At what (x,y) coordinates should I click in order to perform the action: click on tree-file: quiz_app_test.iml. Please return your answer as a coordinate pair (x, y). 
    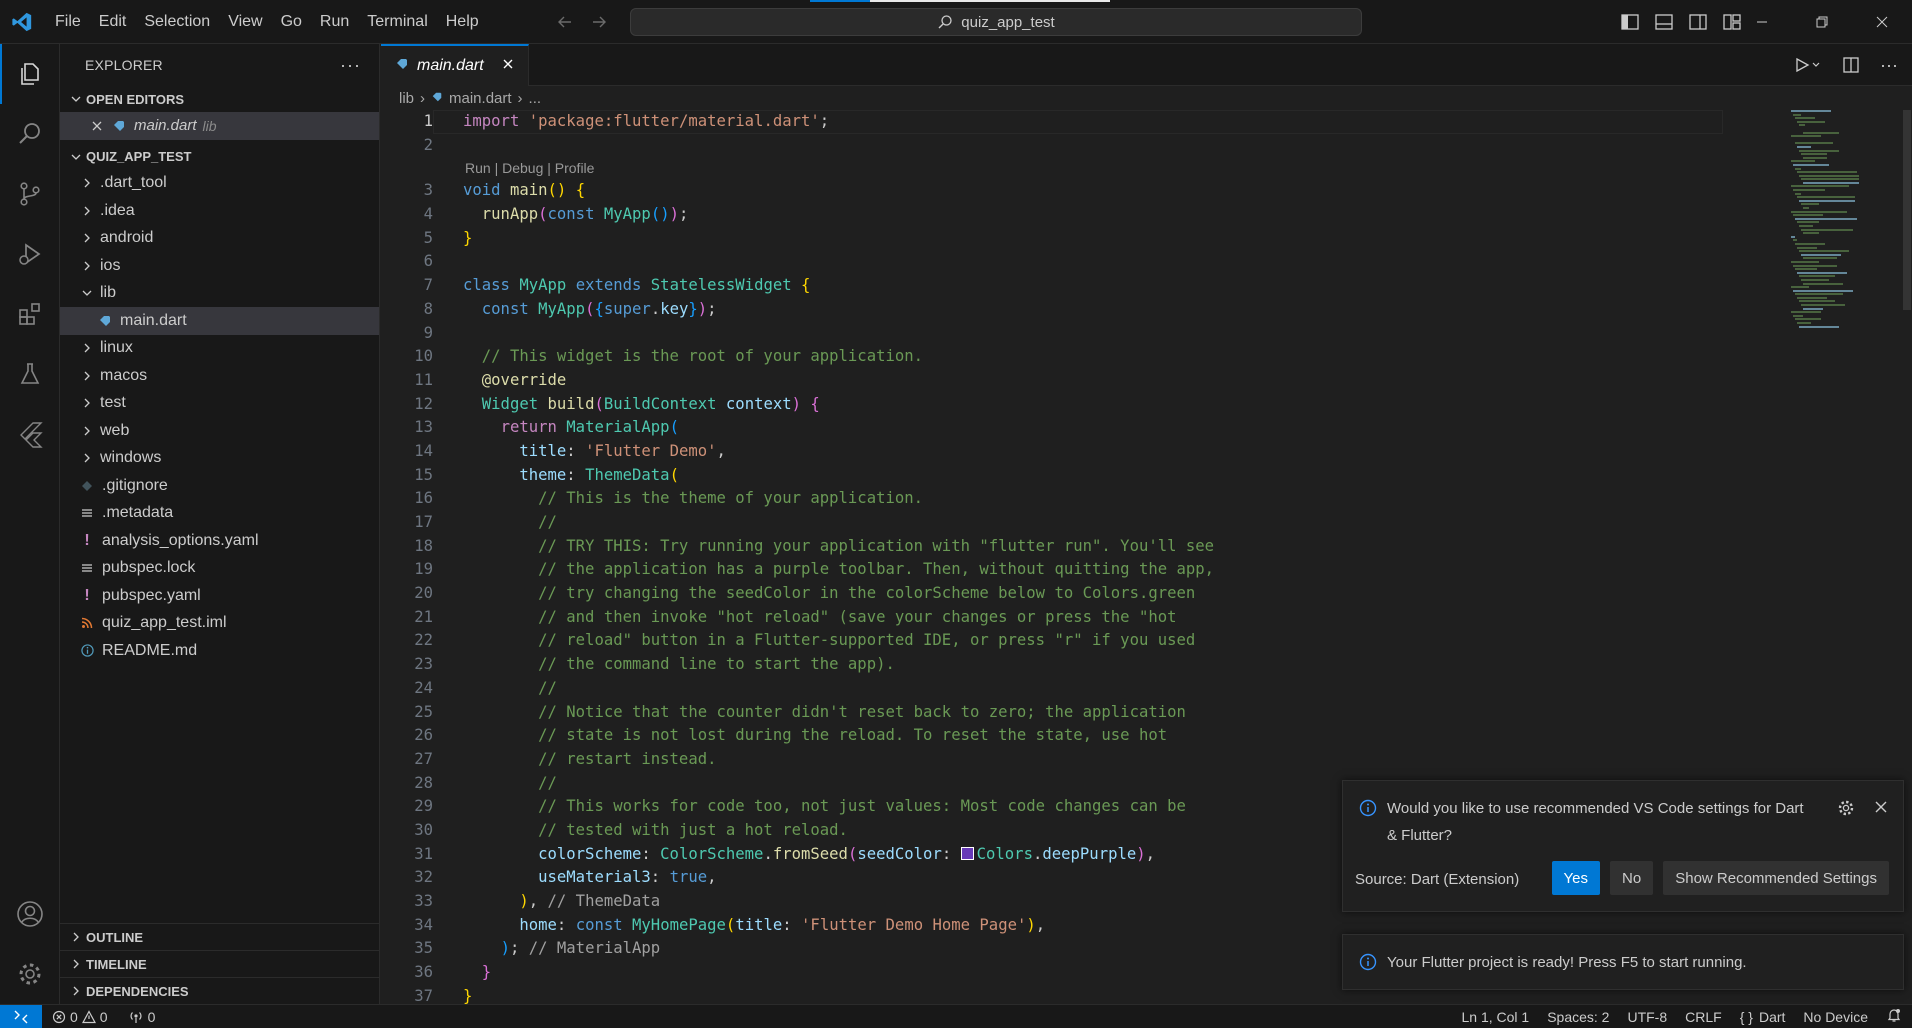
    Looking at the image, I should click on (219, 624).